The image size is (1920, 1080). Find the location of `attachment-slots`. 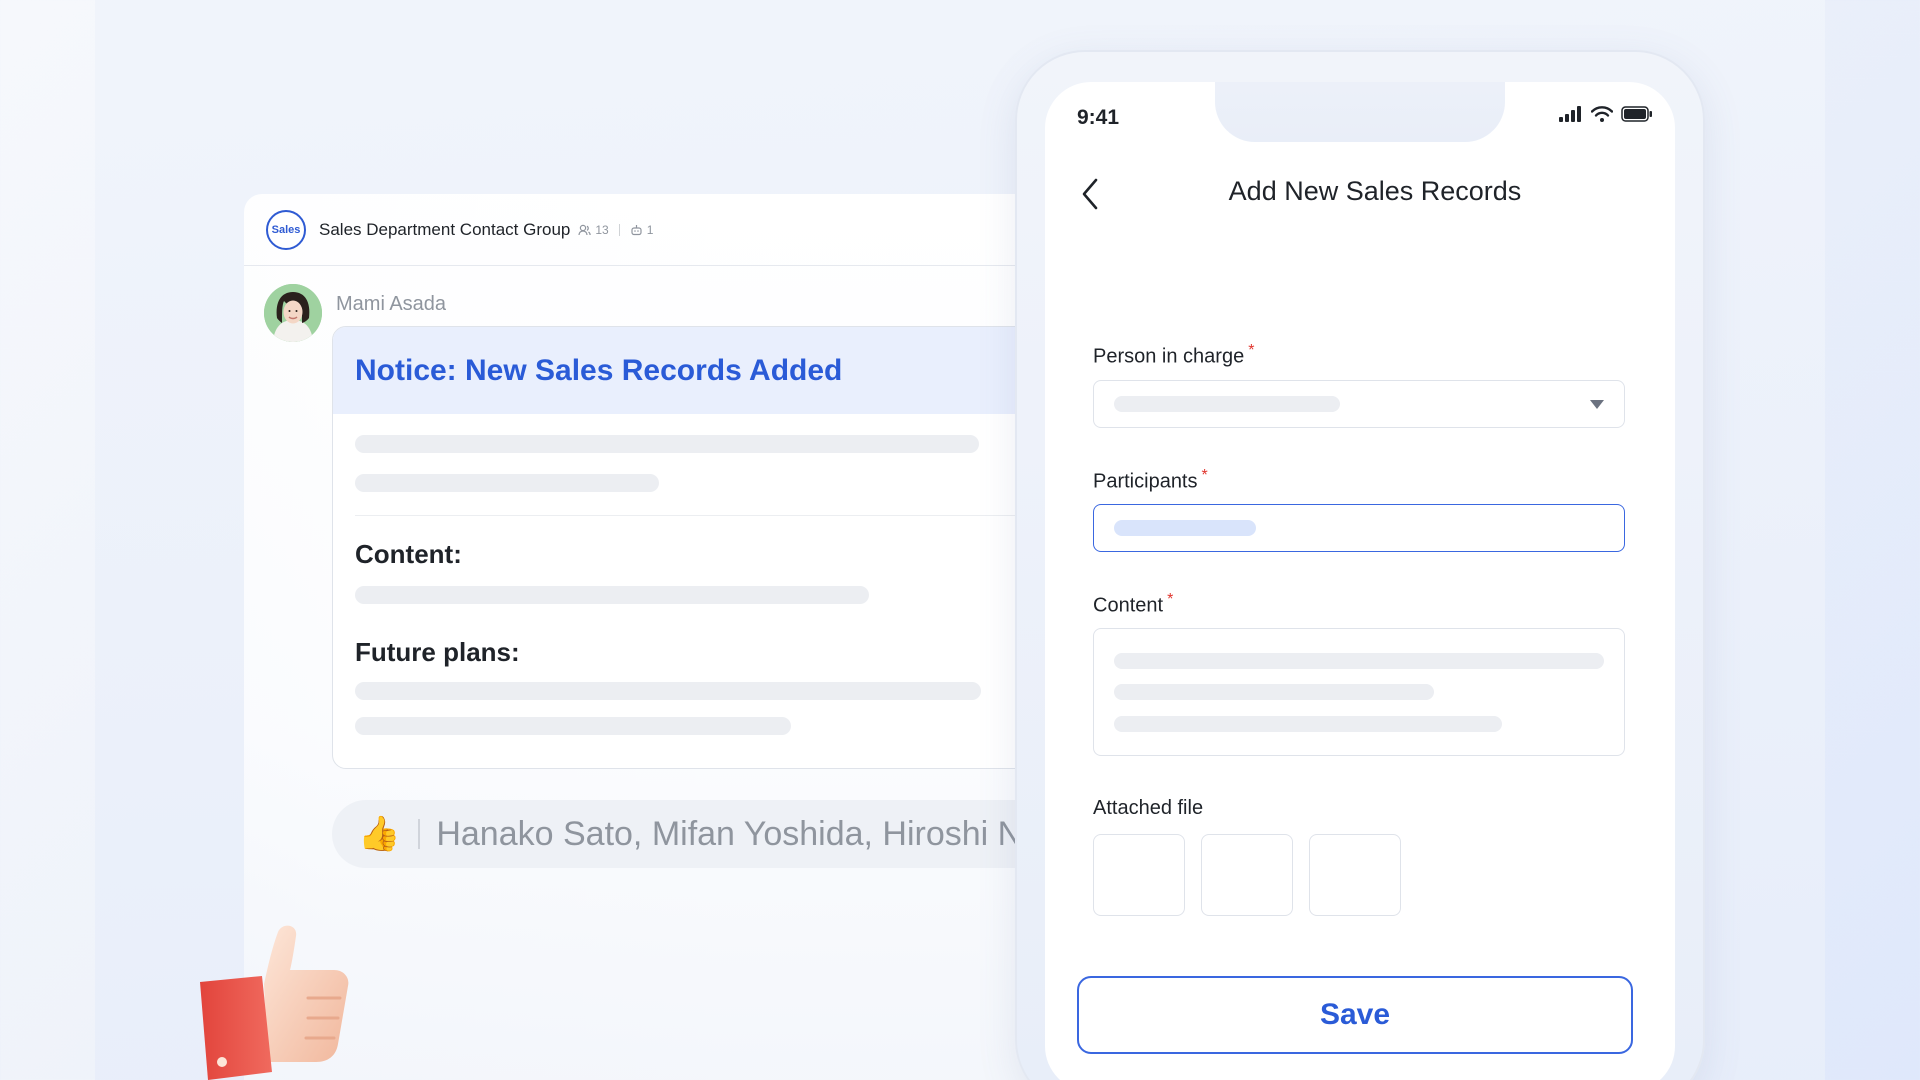

attachment-slots is located at coordinates (1359, 875).